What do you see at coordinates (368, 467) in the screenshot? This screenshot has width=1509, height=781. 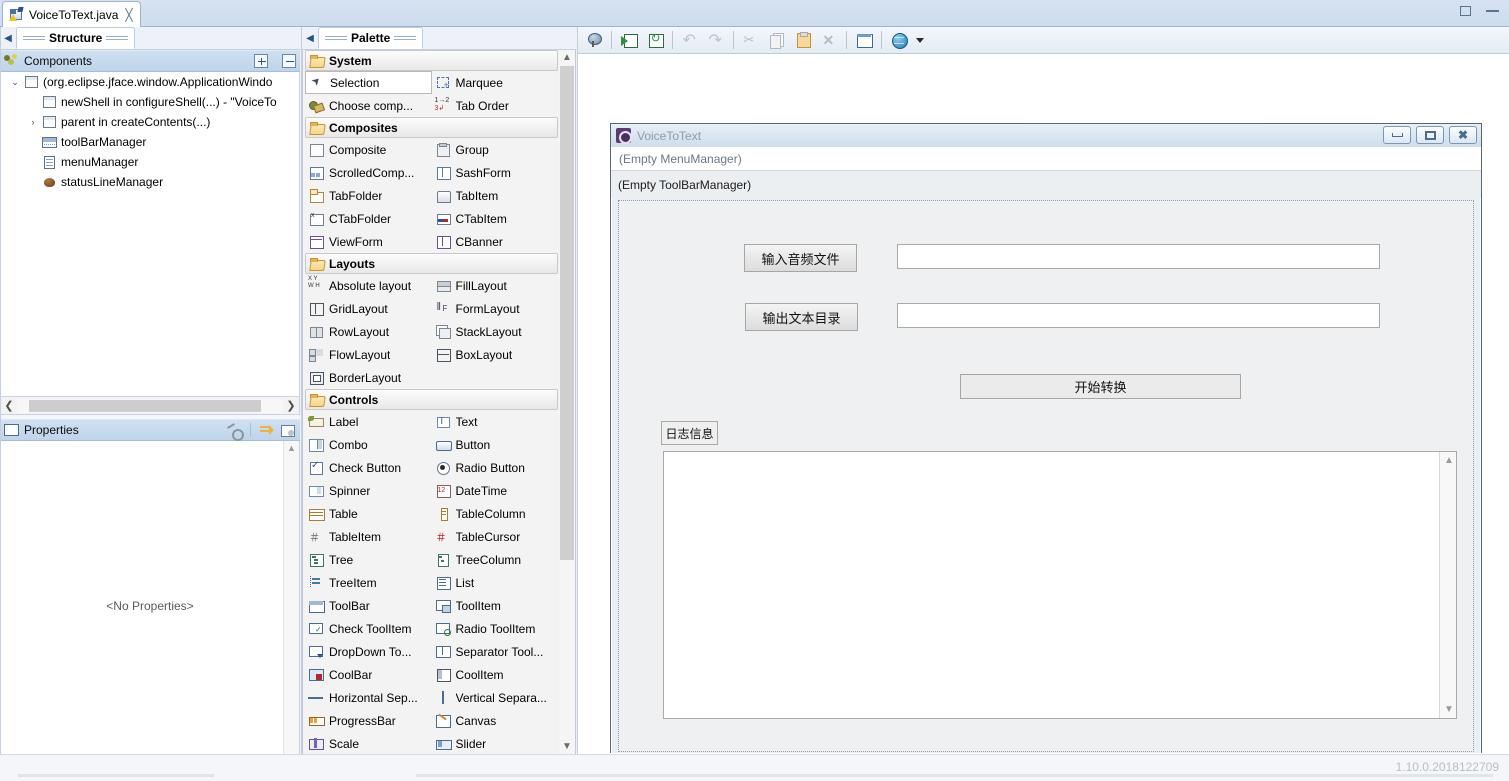 I see `palette-item-check-button: Check Button` at bounding box center [368, 467].